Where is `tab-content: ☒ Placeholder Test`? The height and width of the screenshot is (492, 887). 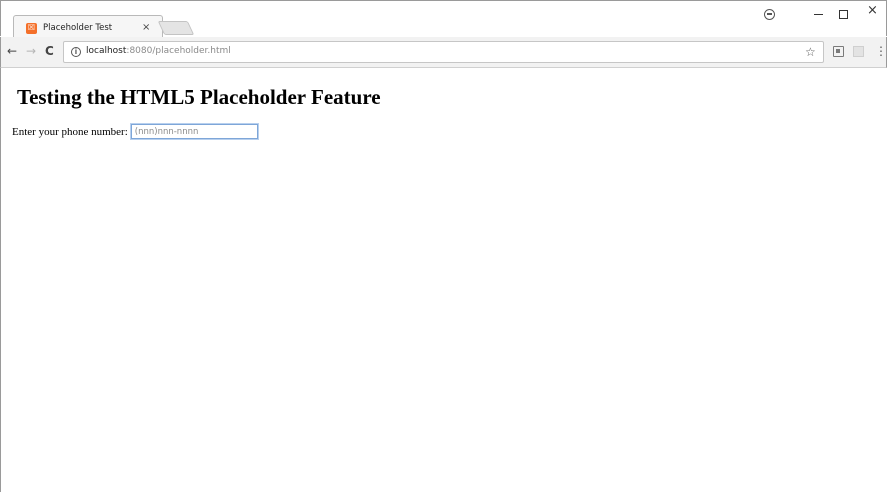 tab-content: ☒ Placeholder Test is located at coordinates (69, 28).